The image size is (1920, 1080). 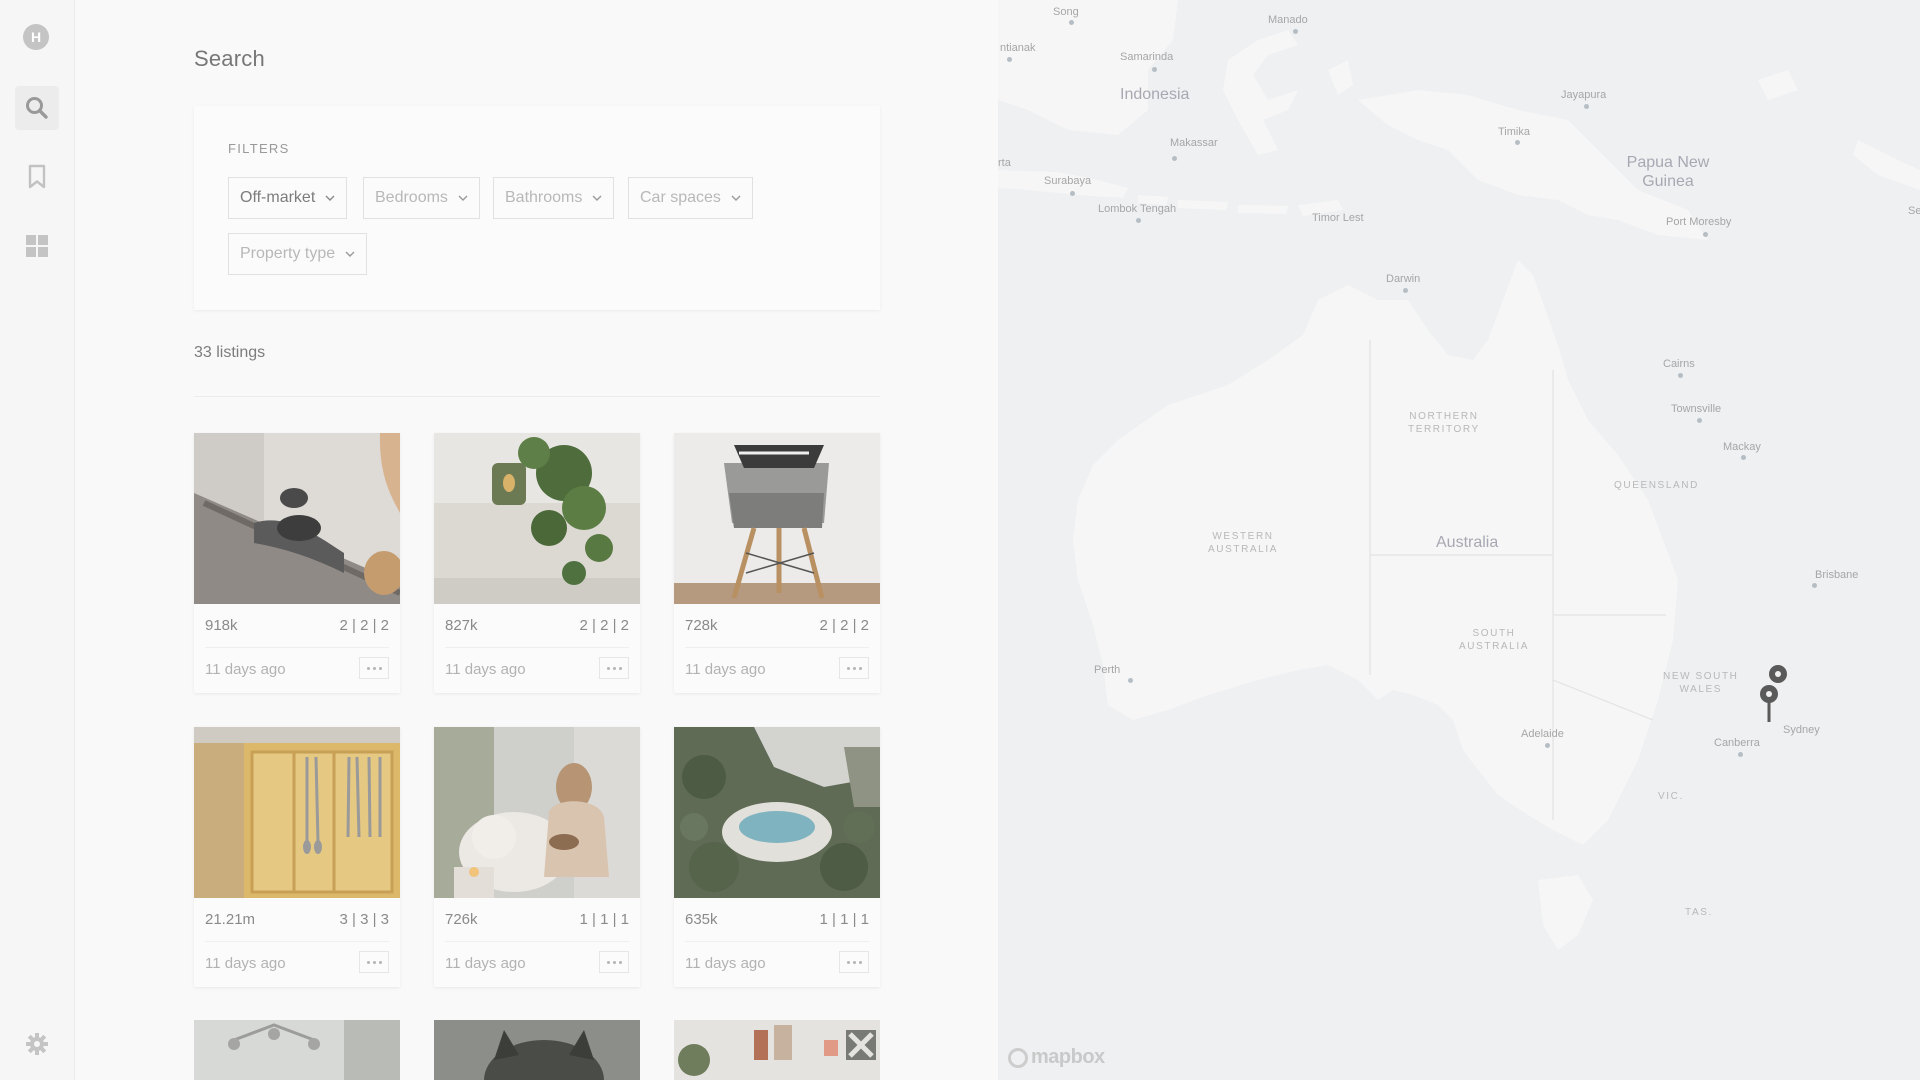 I want to click on listing-card: 728k 2 | 2 | 2 11 days ago, so click(x=777, y=563).